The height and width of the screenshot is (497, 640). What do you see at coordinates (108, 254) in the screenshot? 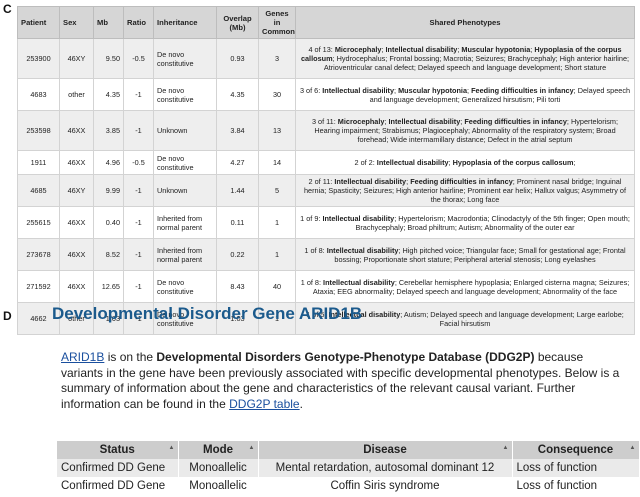
I see `mb-cell: 8.52` at bounding box center [108, 254].